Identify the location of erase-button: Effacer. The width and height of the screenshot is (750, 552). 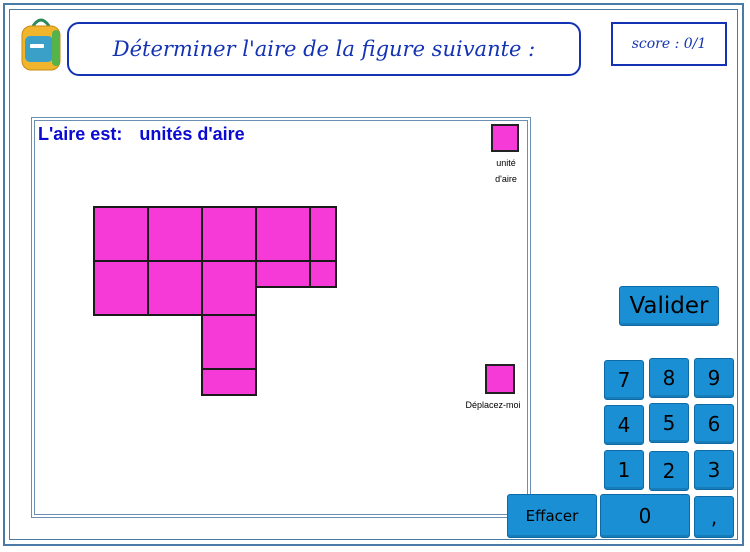
(552, 516).